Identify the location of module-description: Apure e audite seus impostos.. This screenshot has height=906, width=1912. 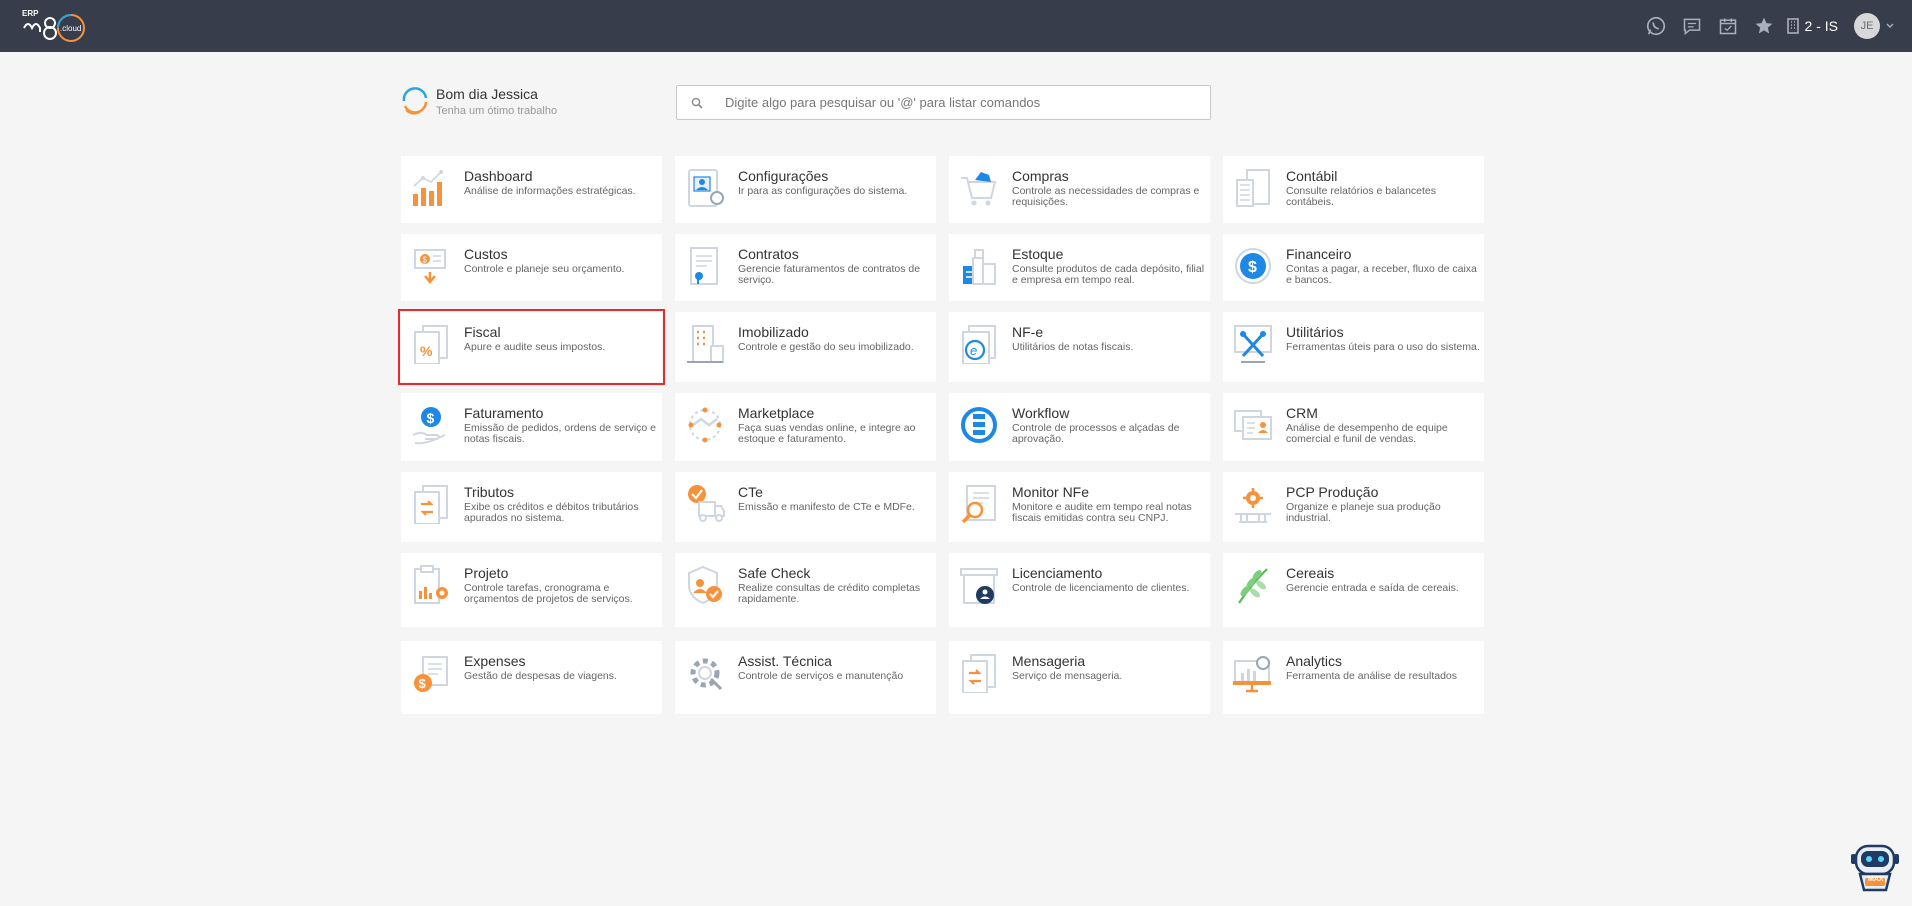
(535, 347).